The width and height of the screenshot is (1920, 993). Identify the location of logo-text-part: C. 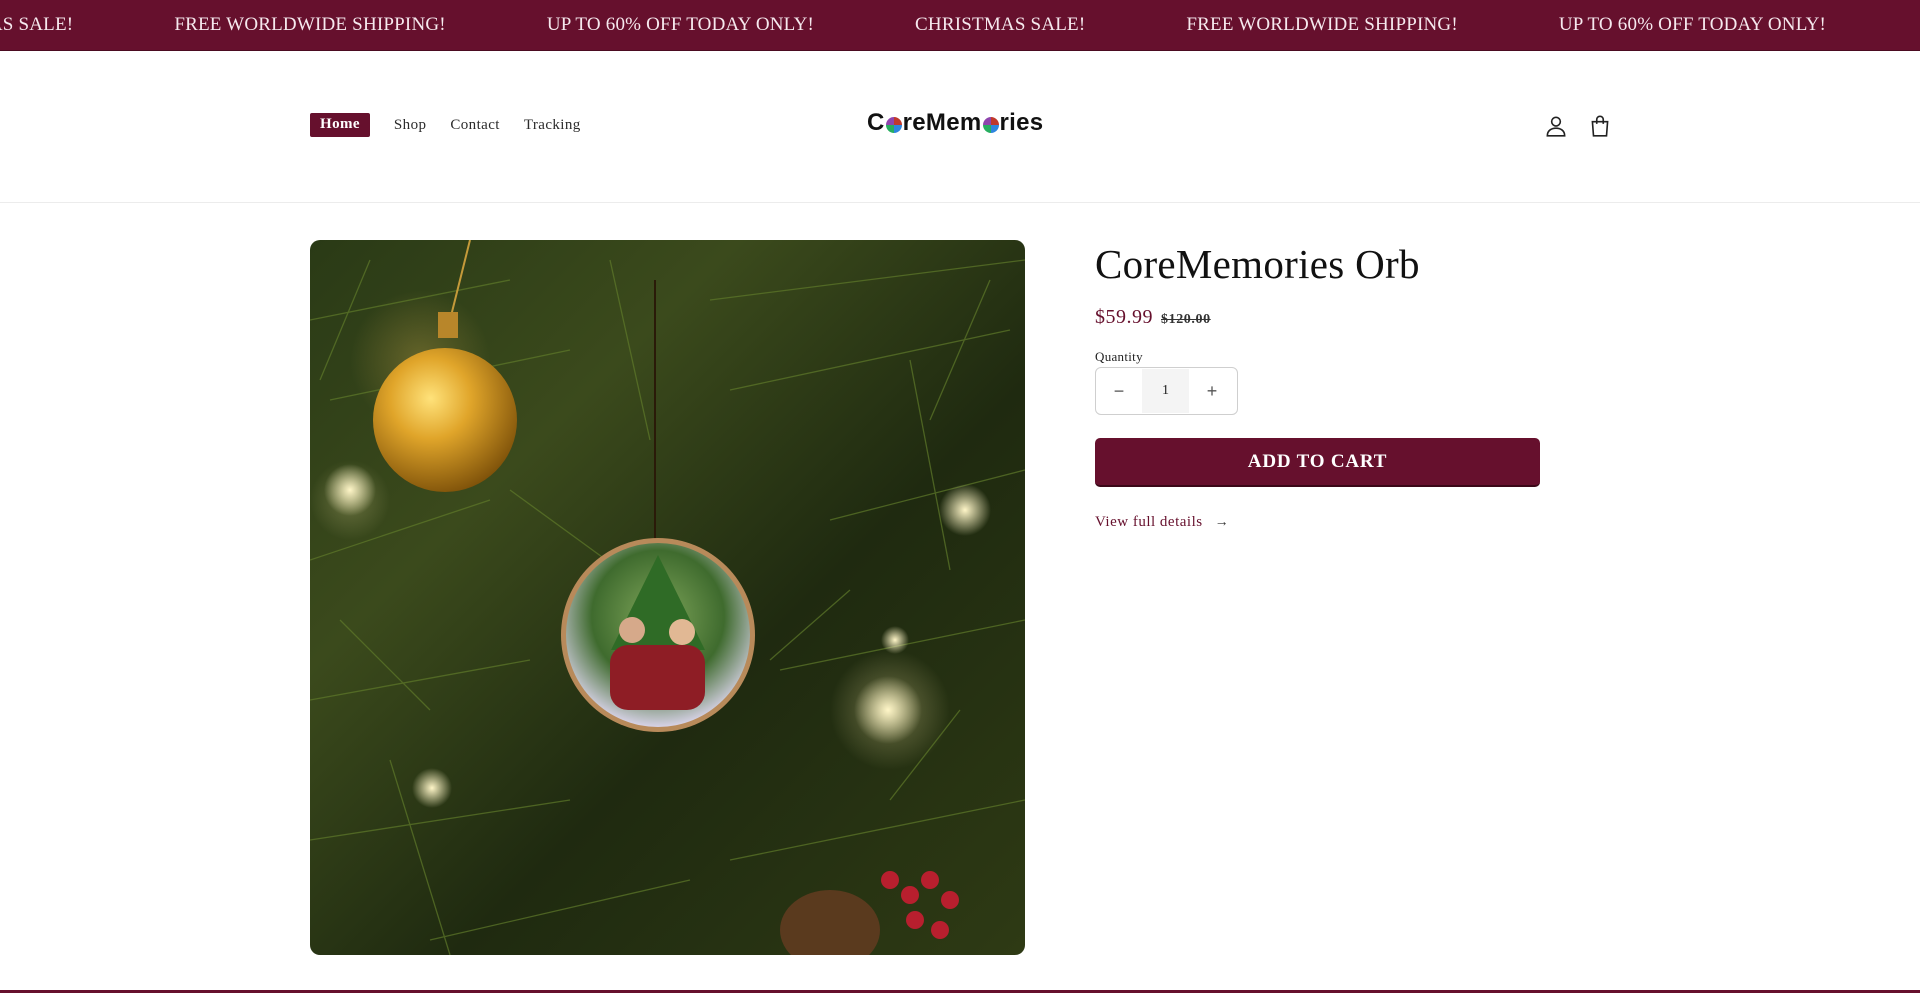
(876, 122).